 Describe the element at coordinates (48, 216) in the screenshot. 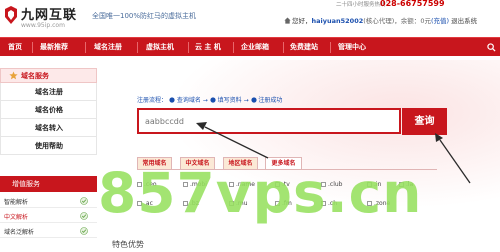

I see `sidebar-sub-item-chinese-dns: 中文解析` at that location.